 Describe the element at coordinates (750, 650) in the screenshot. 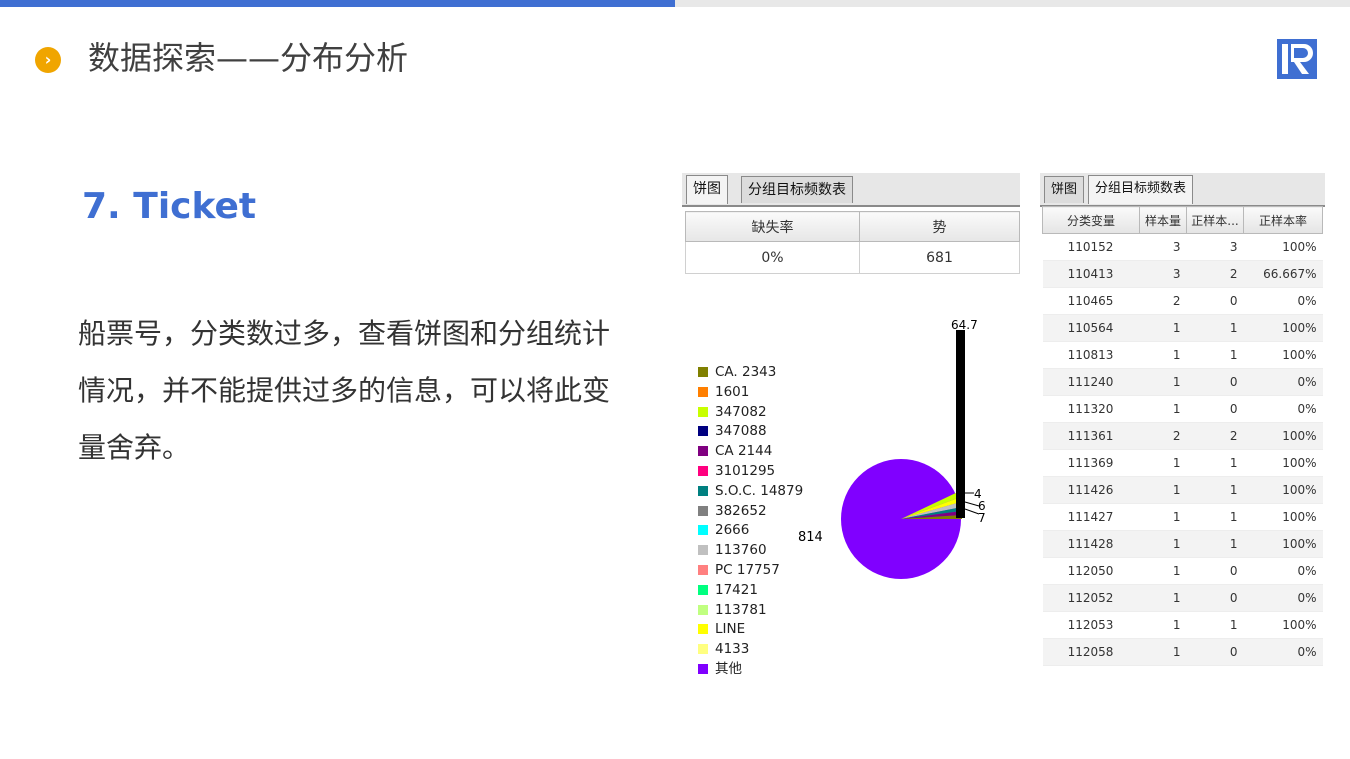

I see `legend-item: 4133` at that location.